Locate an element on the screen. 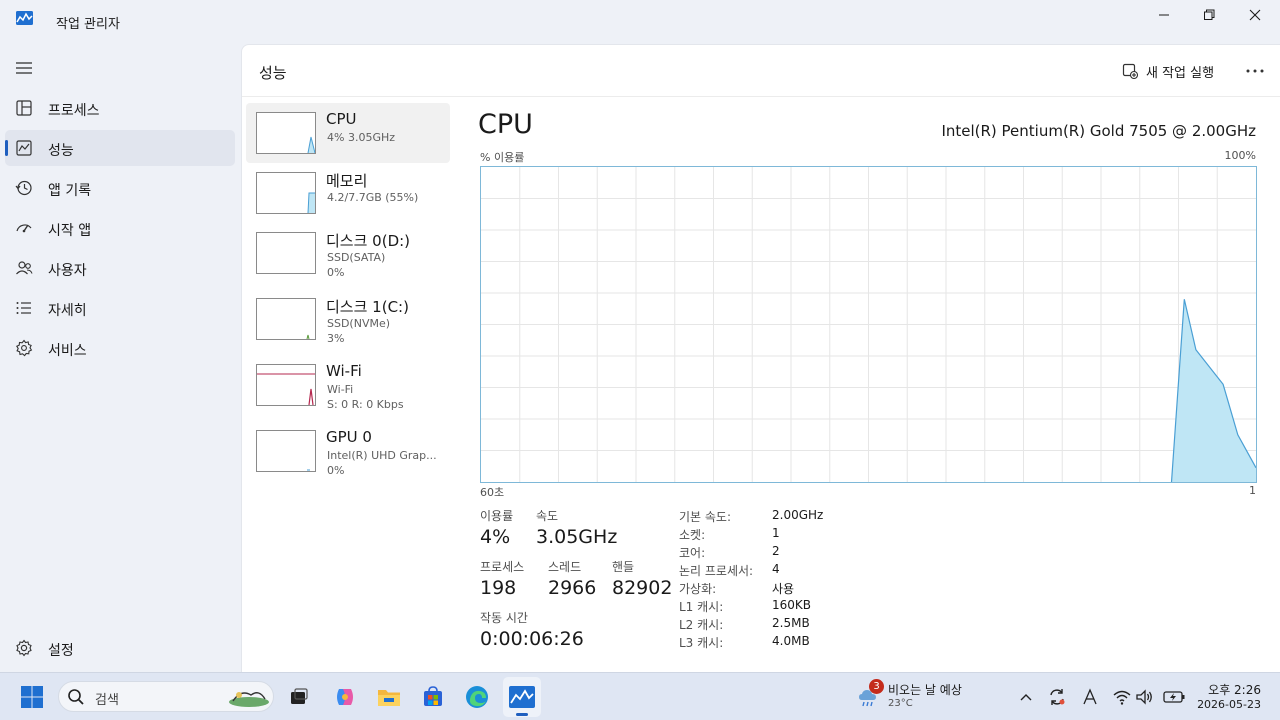 The image size is (1280, 720). device-detail: Wi-Fi is located at coordinates (340, 389).